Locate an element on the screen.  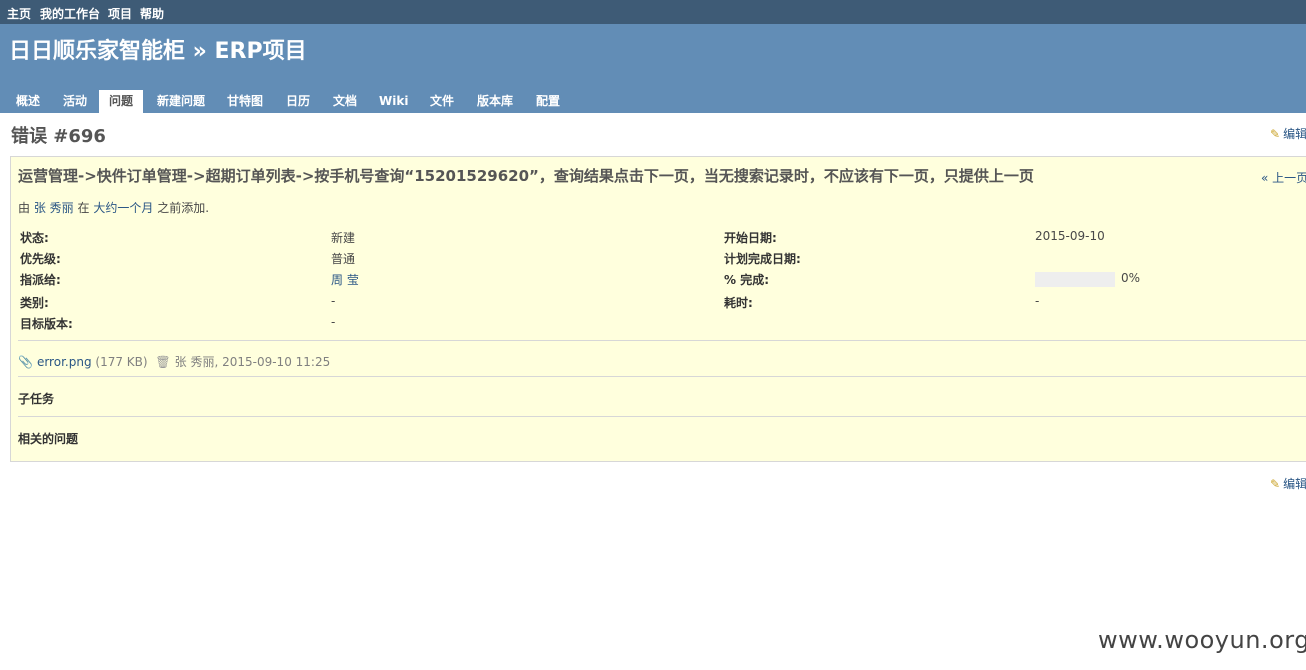
tab-issues: 问题 is located at coordinates (121, 101).